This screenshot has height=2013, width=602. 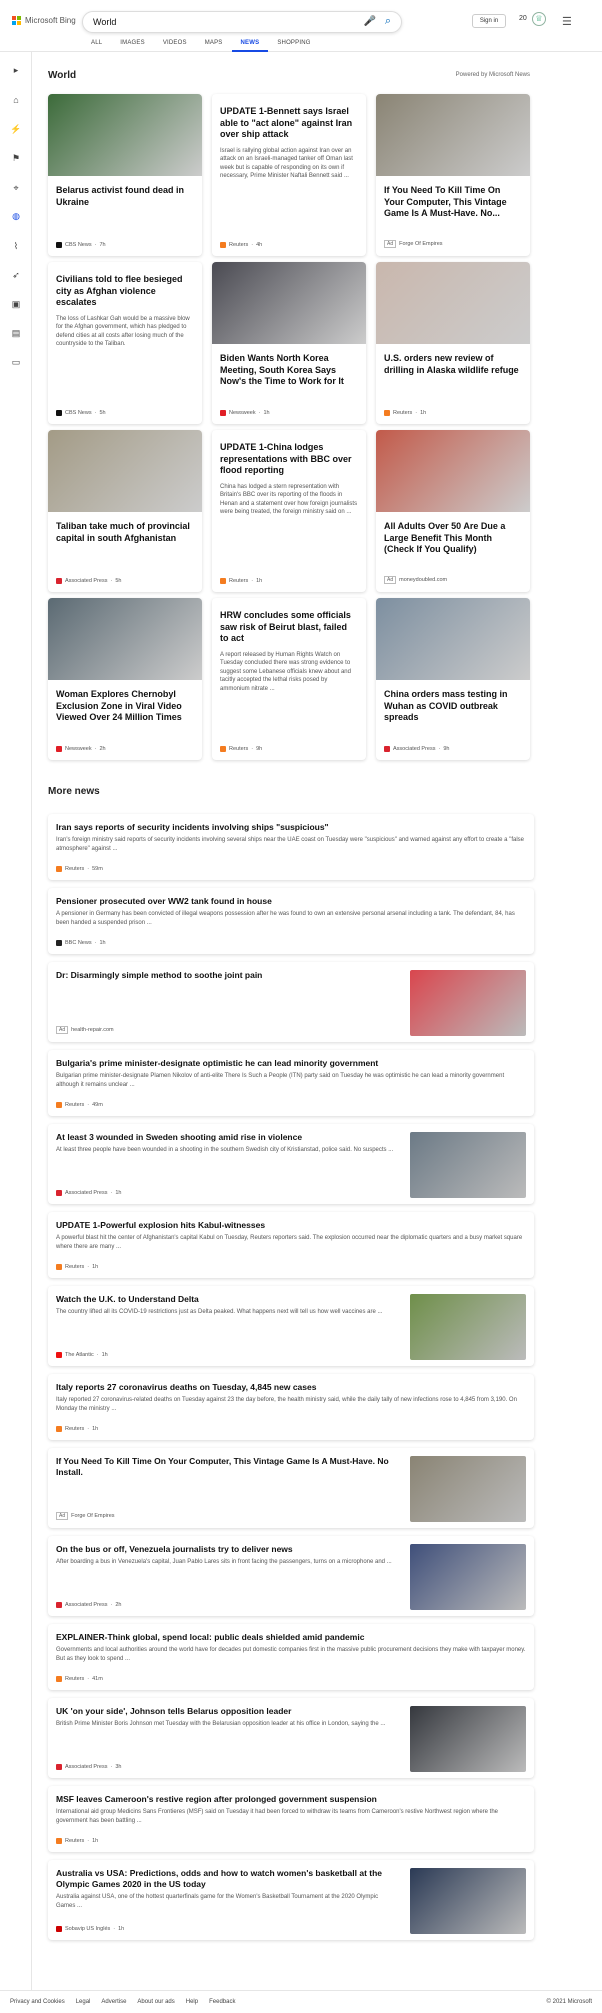 What do you see at coordinates (489, 21) in the screenshot?
I see `sign-in-button: Sign in` at bounding box center [489, 21].